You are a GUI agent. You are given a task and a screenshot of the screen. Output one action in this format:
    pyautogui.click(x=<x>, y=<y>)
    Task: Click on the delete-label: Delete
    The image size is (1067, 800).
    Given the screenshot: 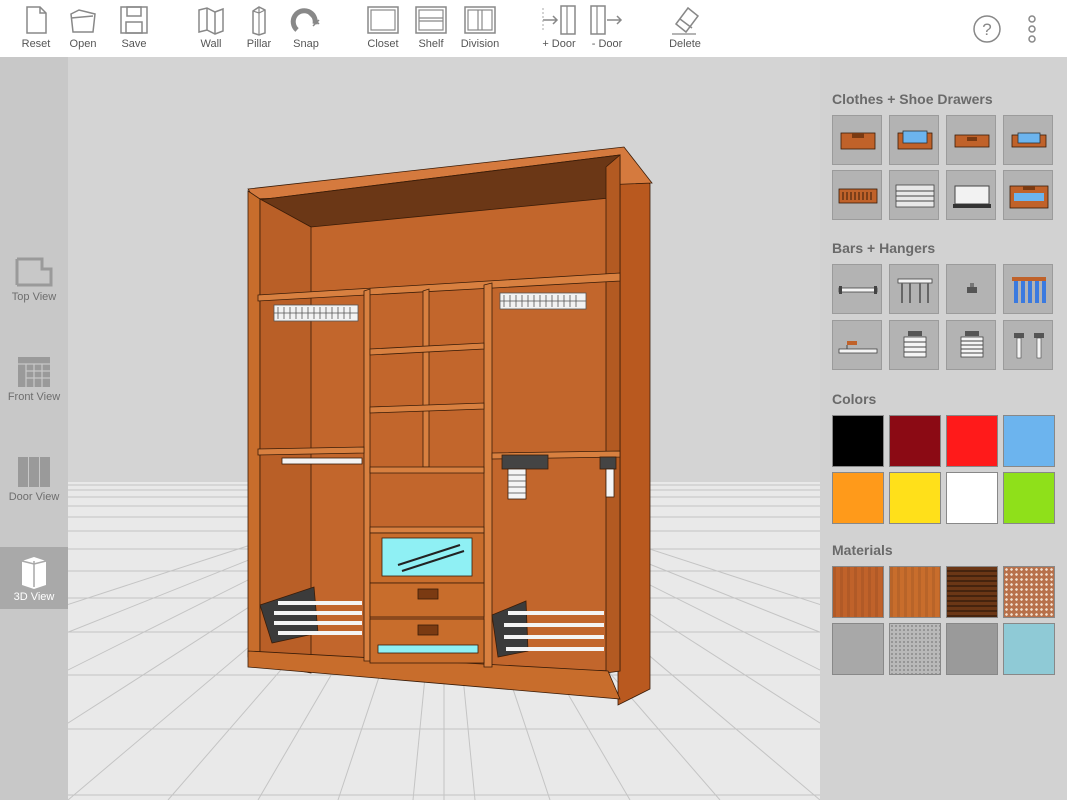 What is the action you would take?
    pyautogui.click(x=685, y=44)
    